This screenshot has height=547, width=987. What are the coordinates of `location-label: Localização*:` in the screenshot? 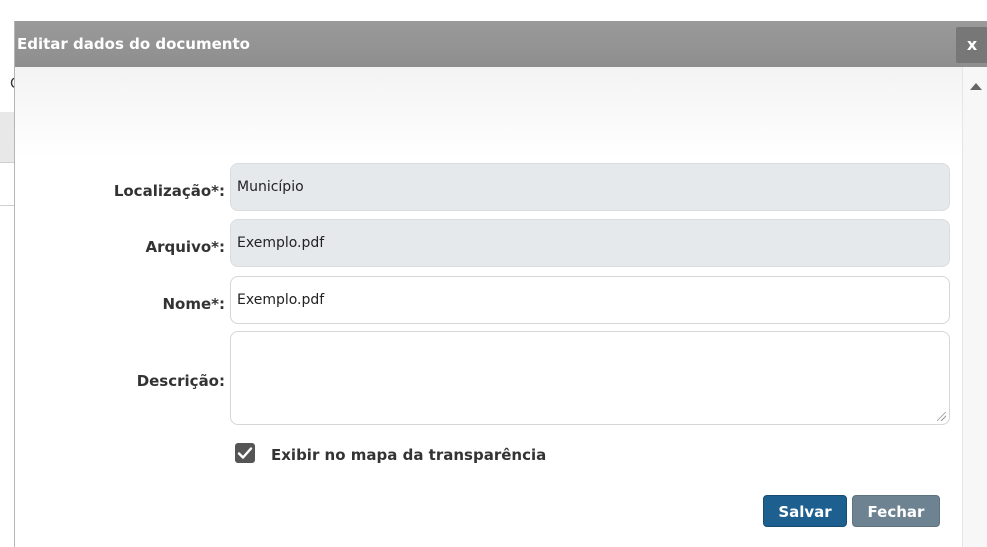 It's located at (169, 191).